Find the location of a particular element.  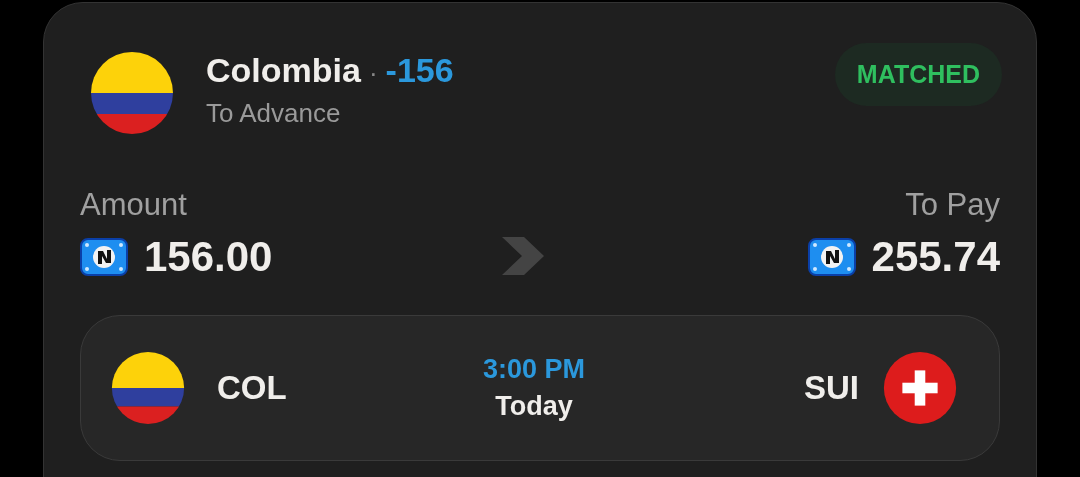

bet-type: To Advance is located at coordinates (274, 113).